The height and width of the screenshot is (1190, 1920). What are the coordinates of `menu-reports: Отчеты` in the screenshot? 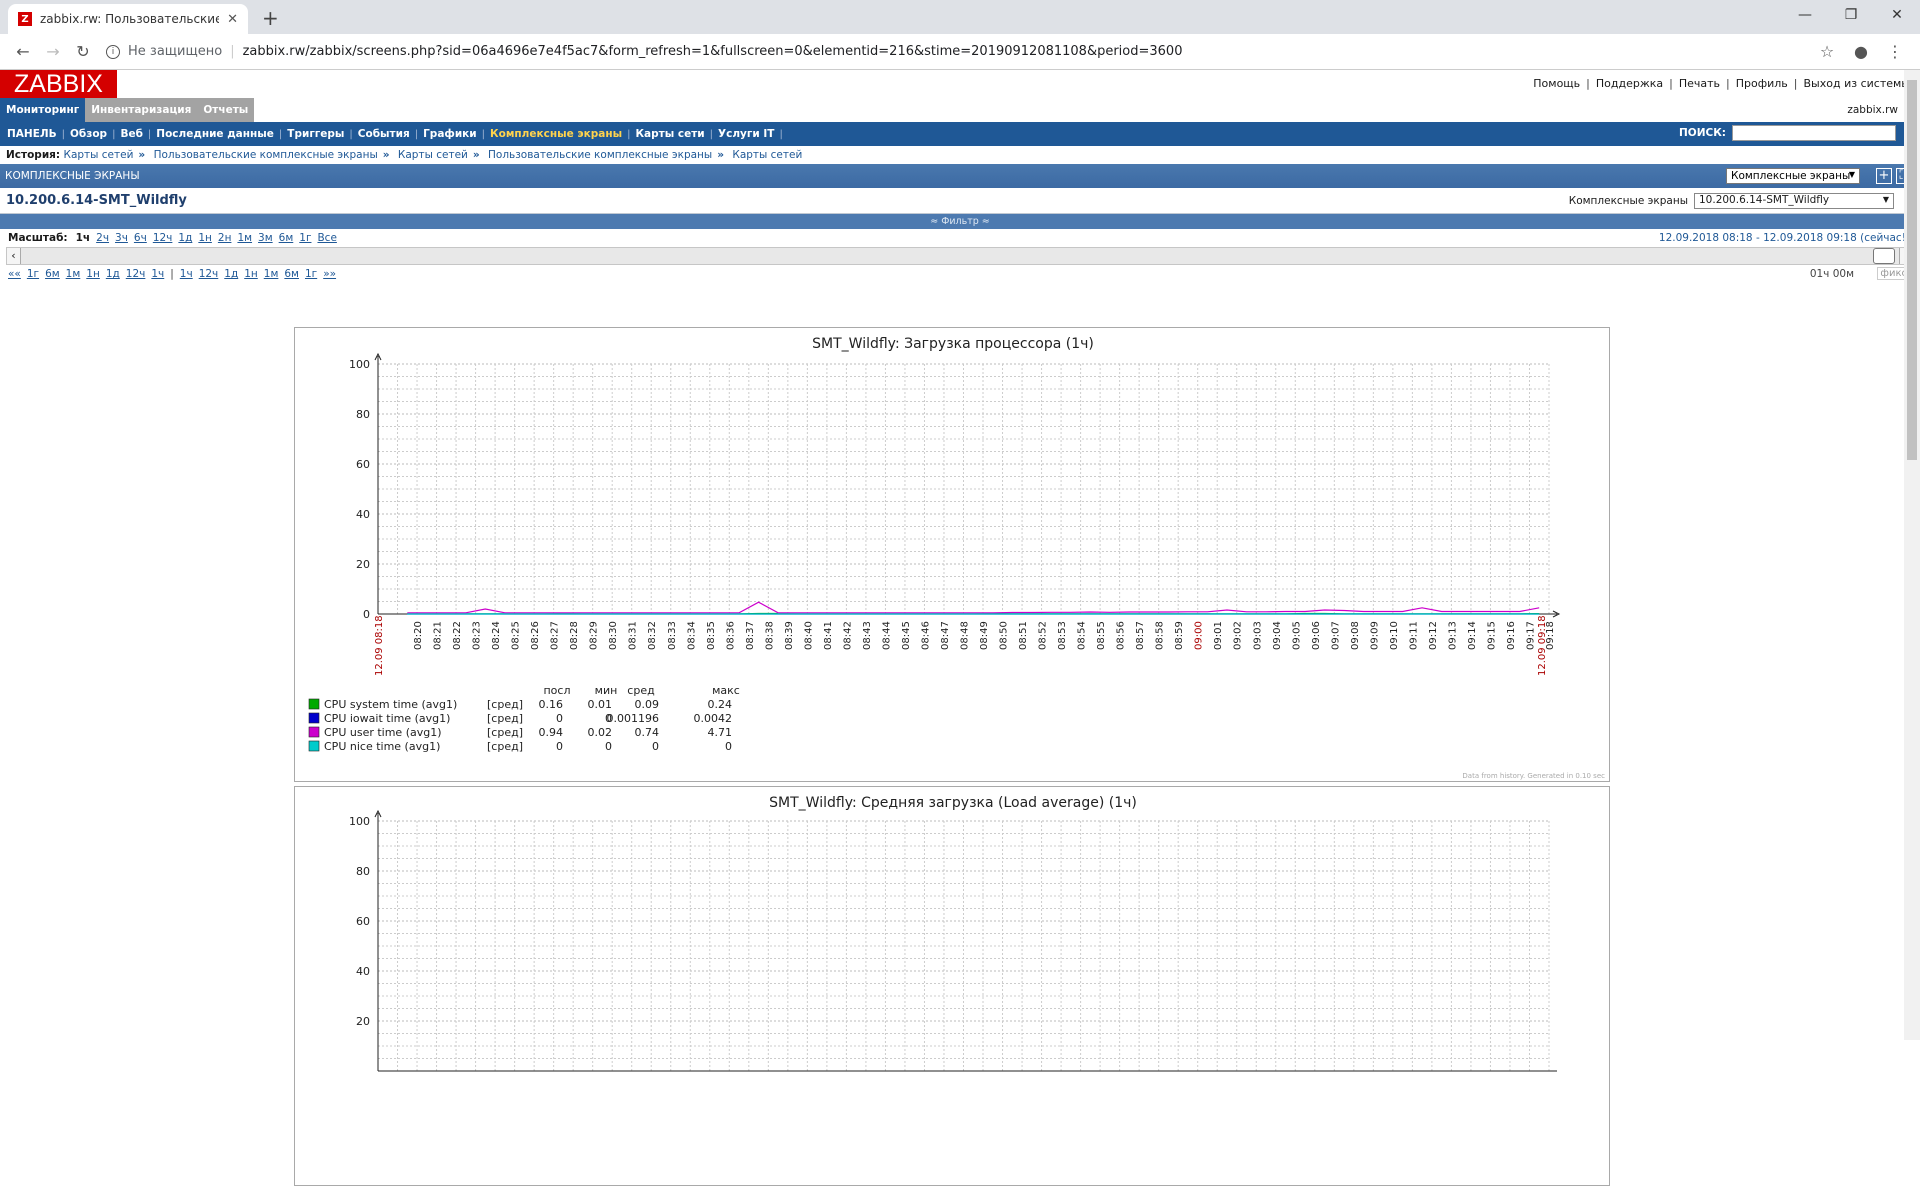 It's located at (225, 110).